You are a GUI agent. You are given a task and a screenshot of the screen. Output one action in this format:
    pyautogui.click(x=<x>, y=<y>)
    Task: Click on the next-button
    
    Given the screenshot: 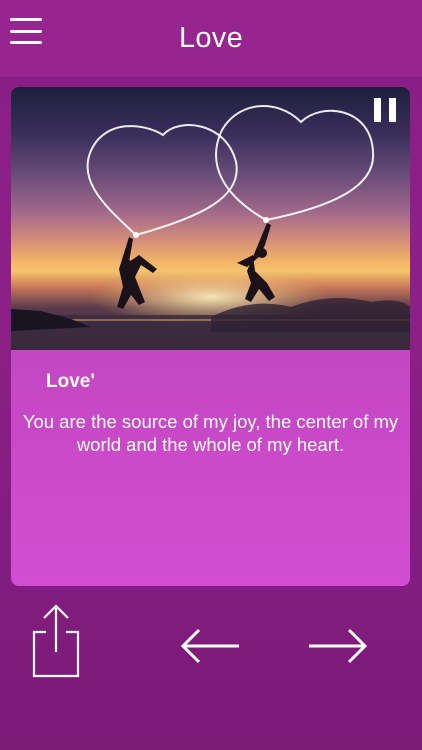 What is the action you would take?
    pyautogui.click(x=338, y=646)
    